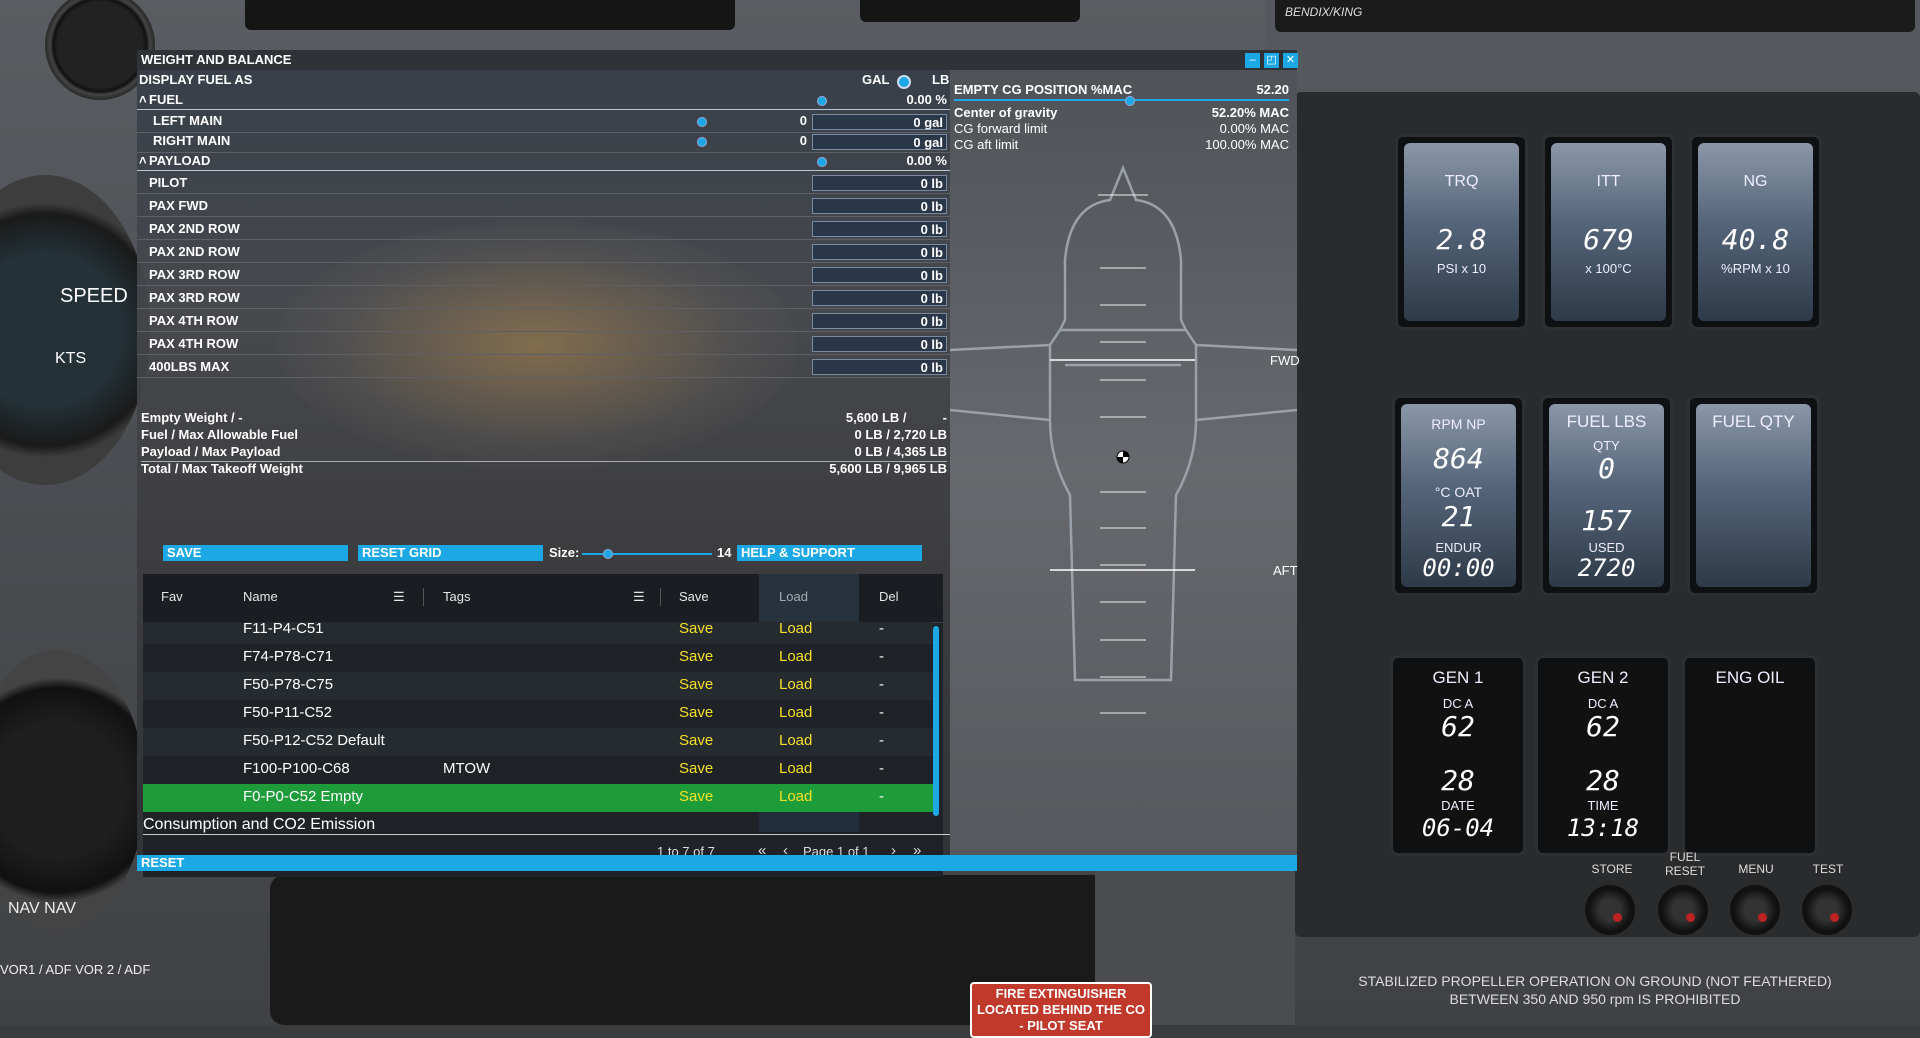  I want to click on right-main-input: 0 gal, so click(879, 142).